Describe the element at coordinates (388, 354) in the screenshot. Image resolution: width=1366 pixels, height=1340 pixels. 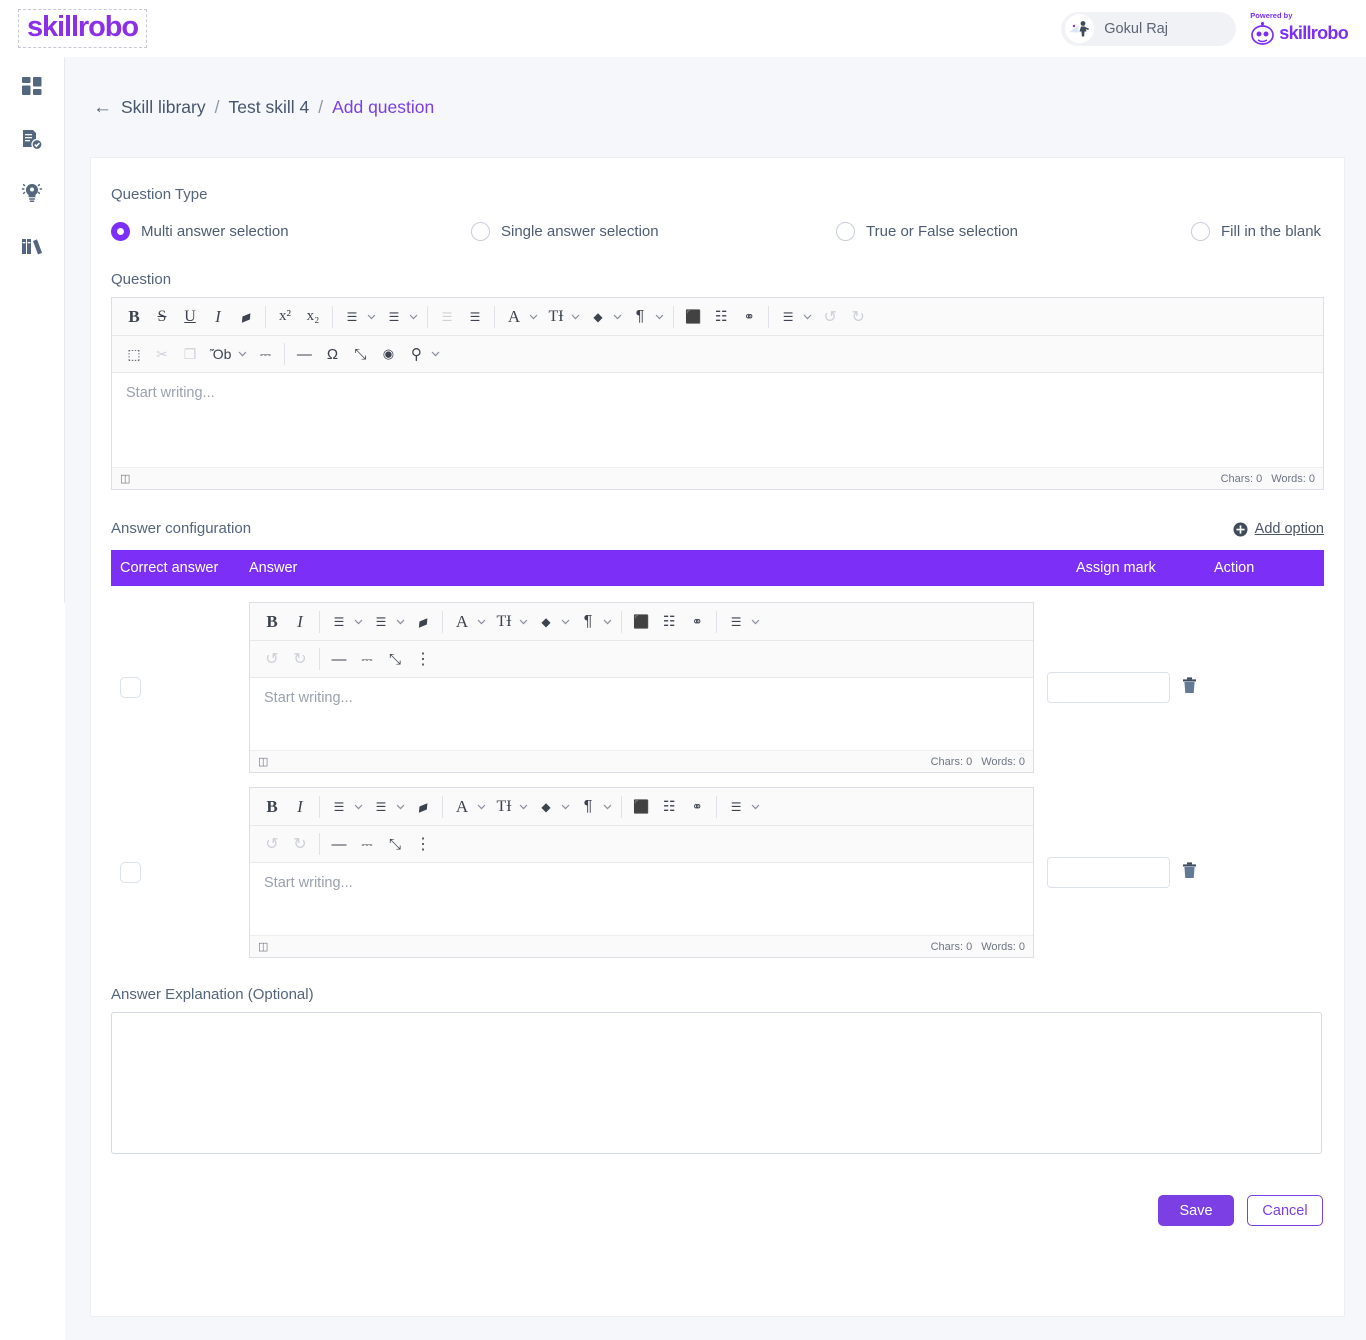
I see `preview-eye-icon: ◉` at that location.